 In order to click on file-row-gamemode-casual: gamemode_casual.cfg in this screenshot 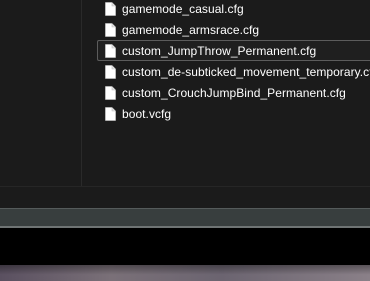, I will do `click(233, 9)`.